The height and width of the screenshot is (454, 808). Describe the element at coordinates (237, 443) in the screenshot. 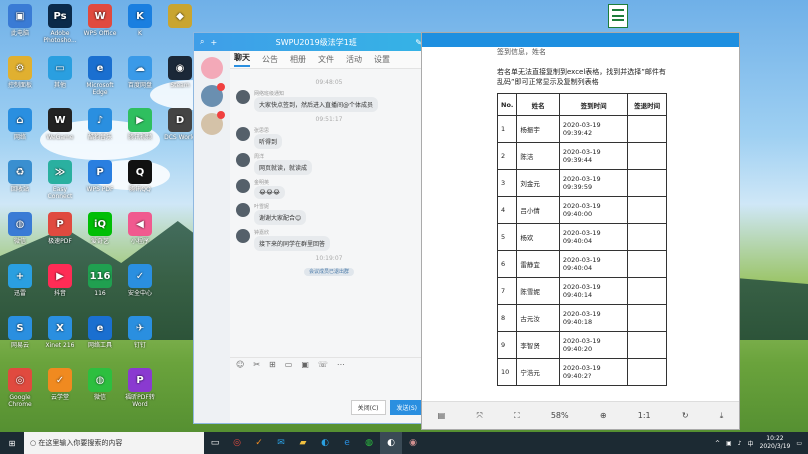

I see `chrome-icon: ◎` at that location.